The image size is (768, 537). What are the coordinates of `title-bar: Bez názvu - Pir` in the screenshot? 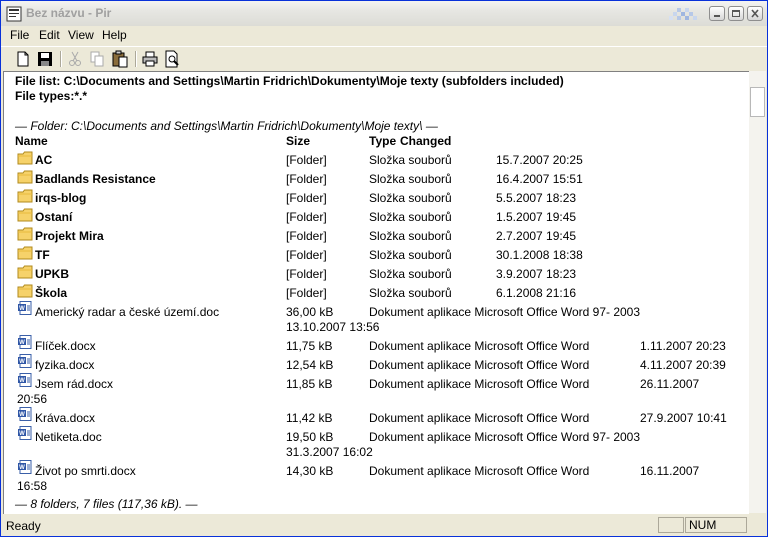 It's located at (384, 14).